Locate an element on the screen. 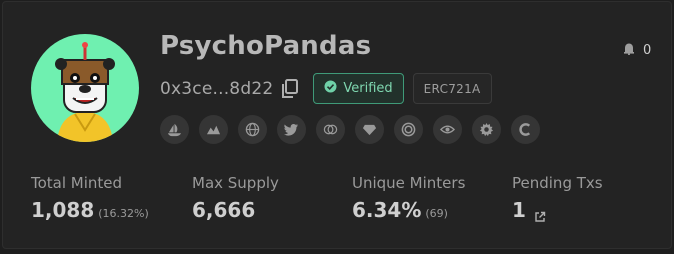 The image size is (674, 254). target-icon is located at coordinates (408, 129).